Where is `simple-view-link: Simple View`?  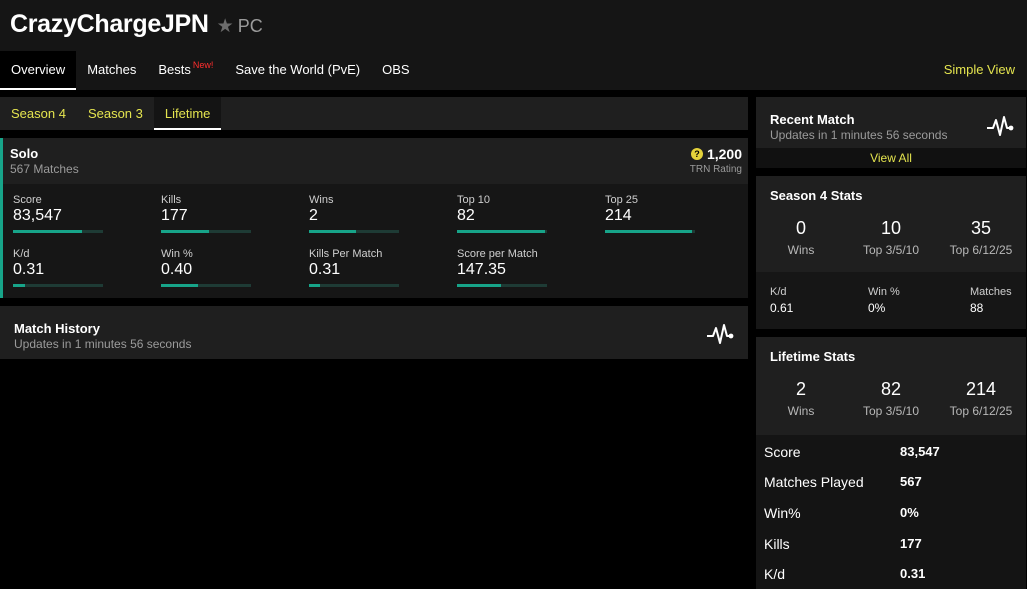 simple-view-link: Simple View is located at coordinates (979, 69).